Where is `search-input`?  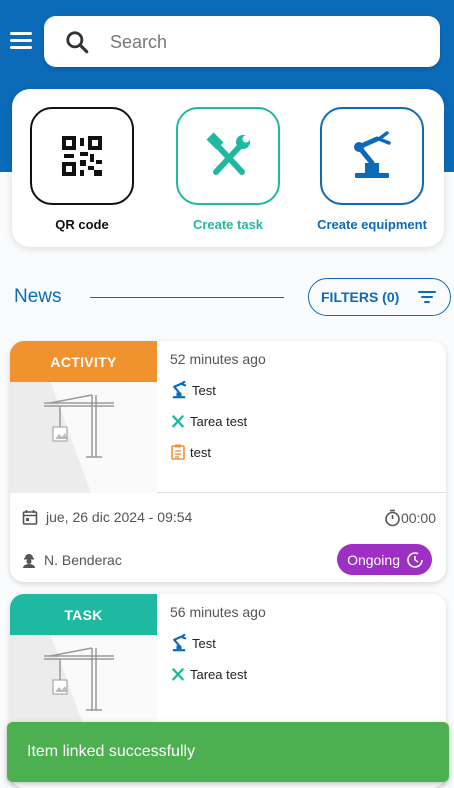 search-input is located at coordinates (260, 42).